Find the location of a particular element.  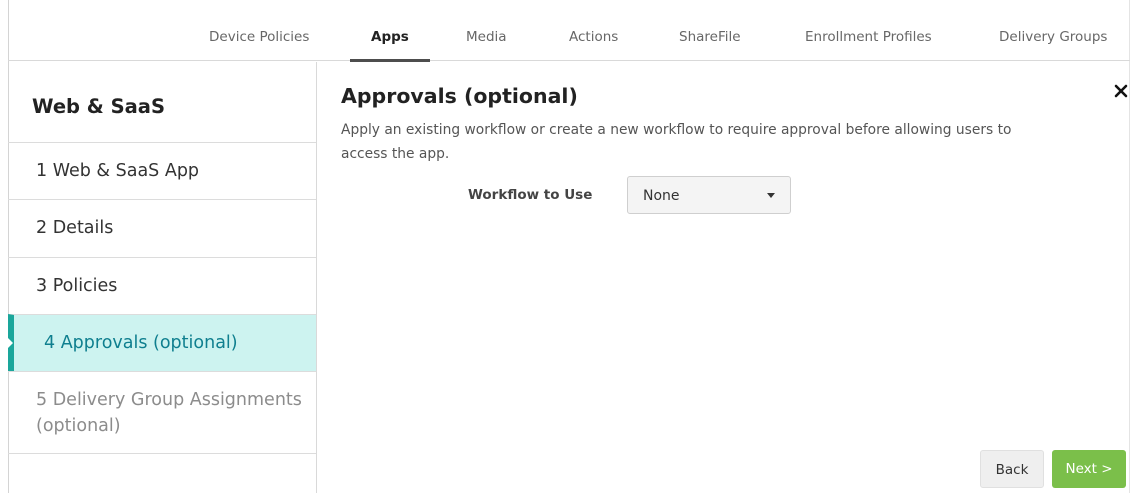

step-label: 2 Details is located at coordinates (75, 228).